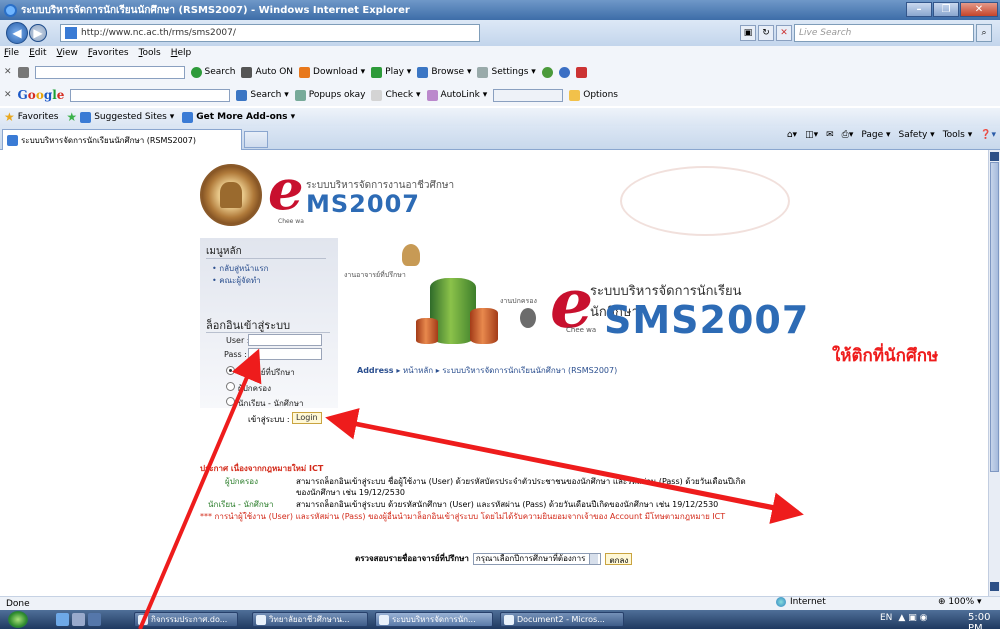 This screenshot has width=1000, height=629. What do you see at coordinates (575, 95) in the screenshot?
I see `options-icon` at bounding box center [575, 95].